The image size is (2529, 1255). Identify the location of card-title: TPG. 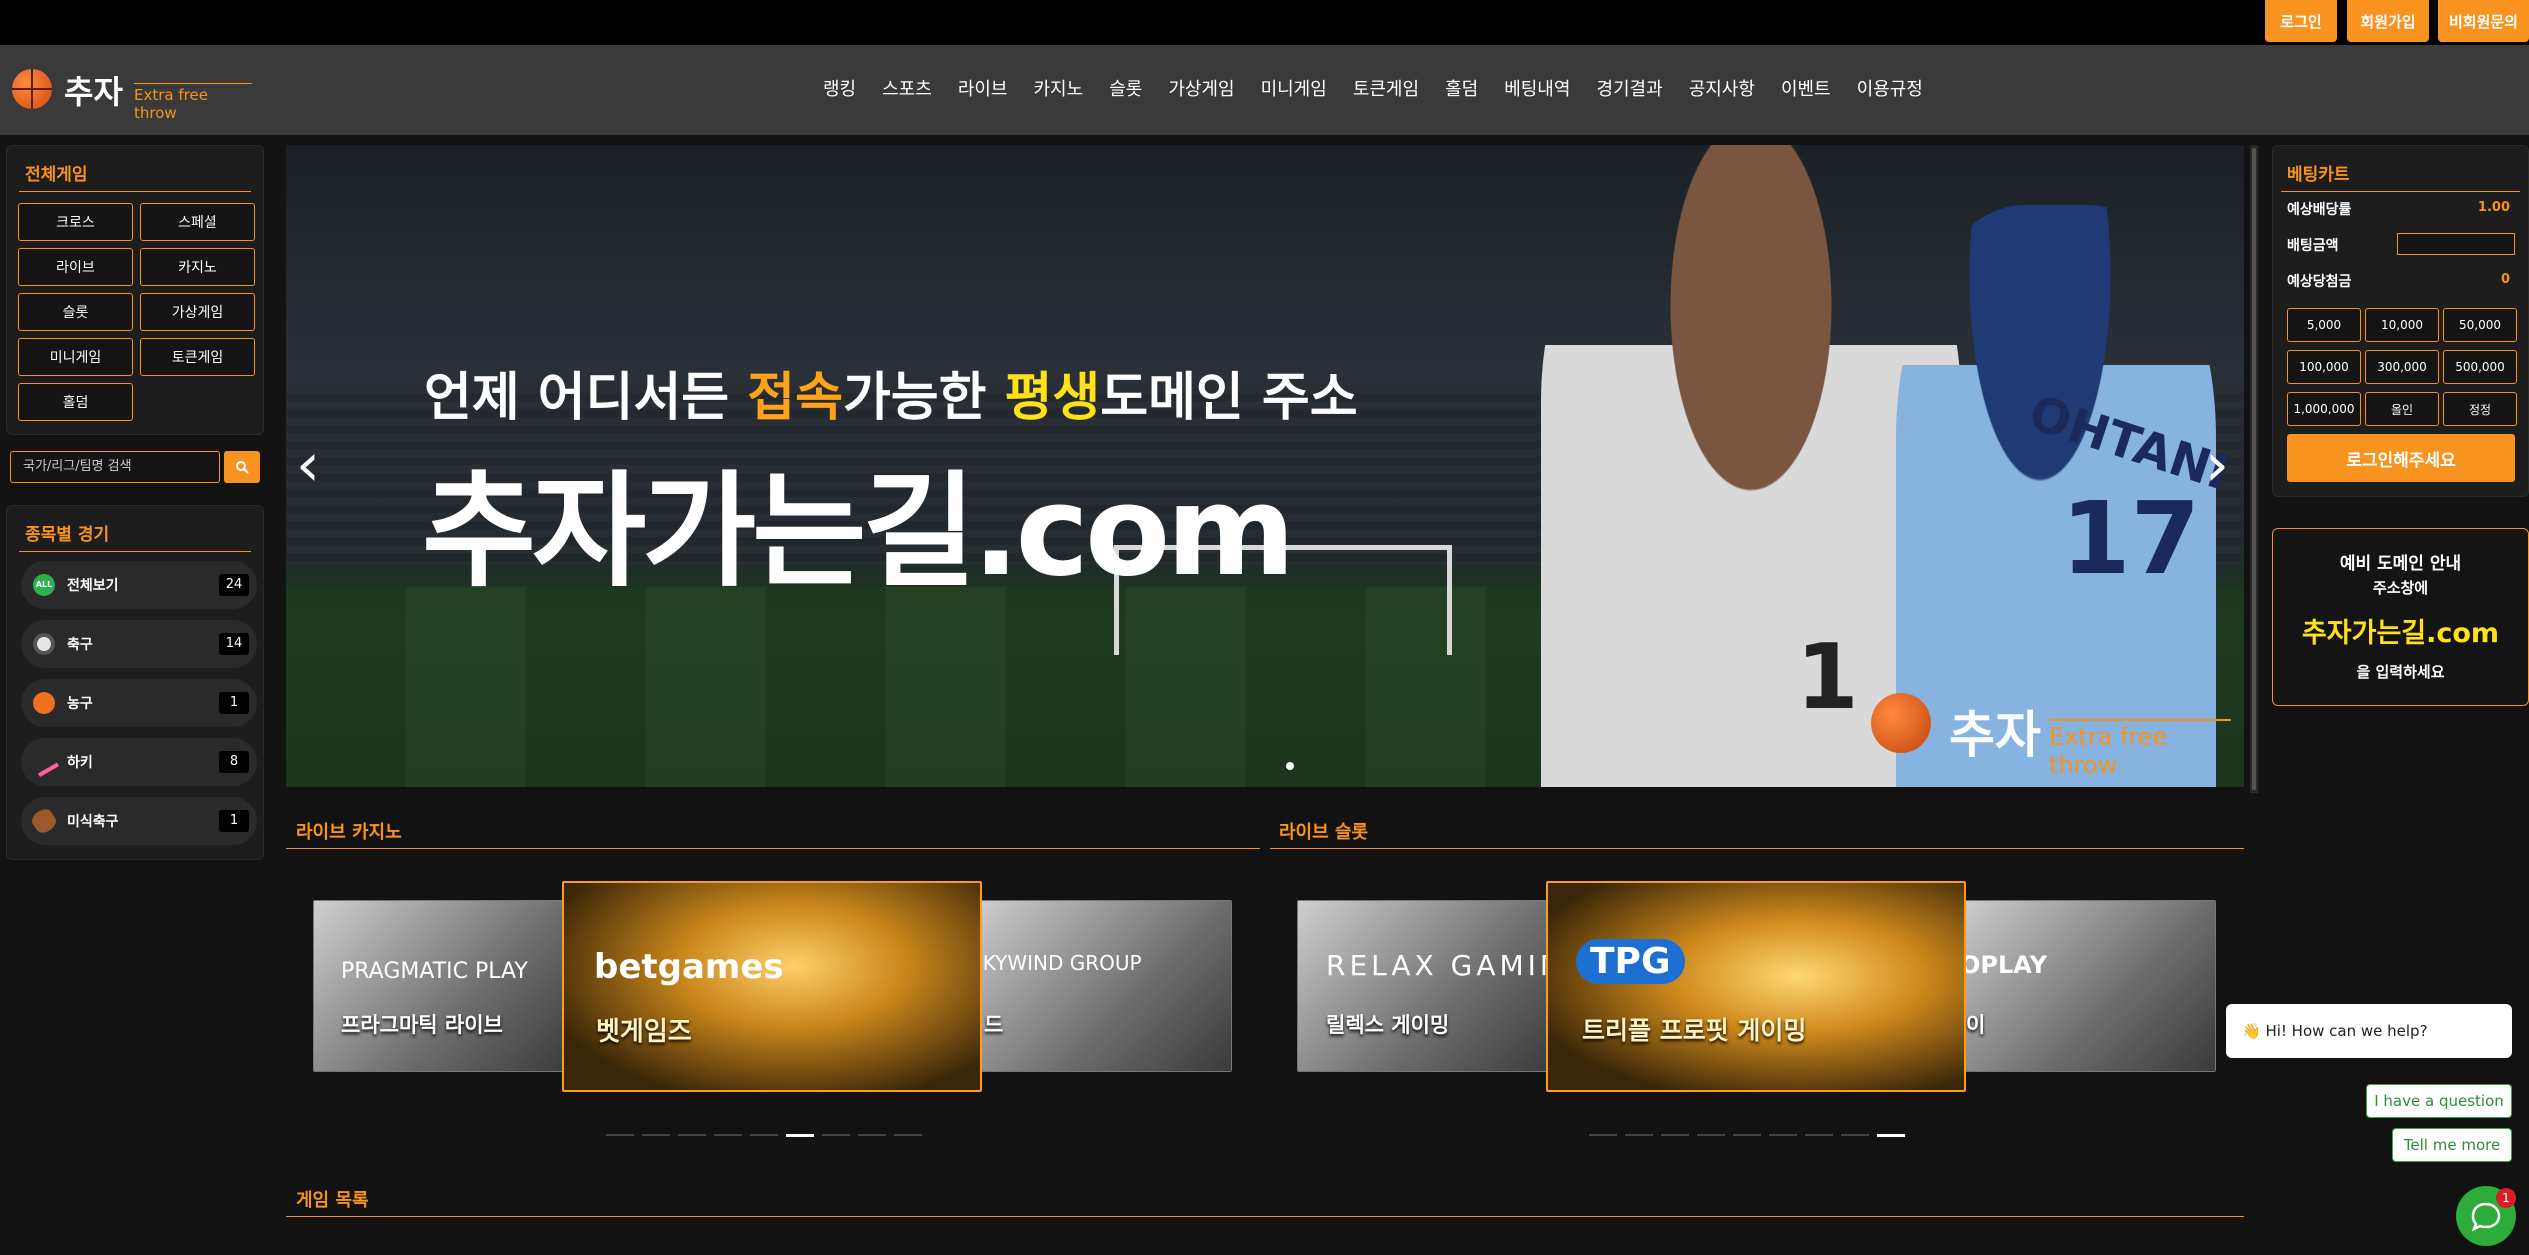
(1630, 961).